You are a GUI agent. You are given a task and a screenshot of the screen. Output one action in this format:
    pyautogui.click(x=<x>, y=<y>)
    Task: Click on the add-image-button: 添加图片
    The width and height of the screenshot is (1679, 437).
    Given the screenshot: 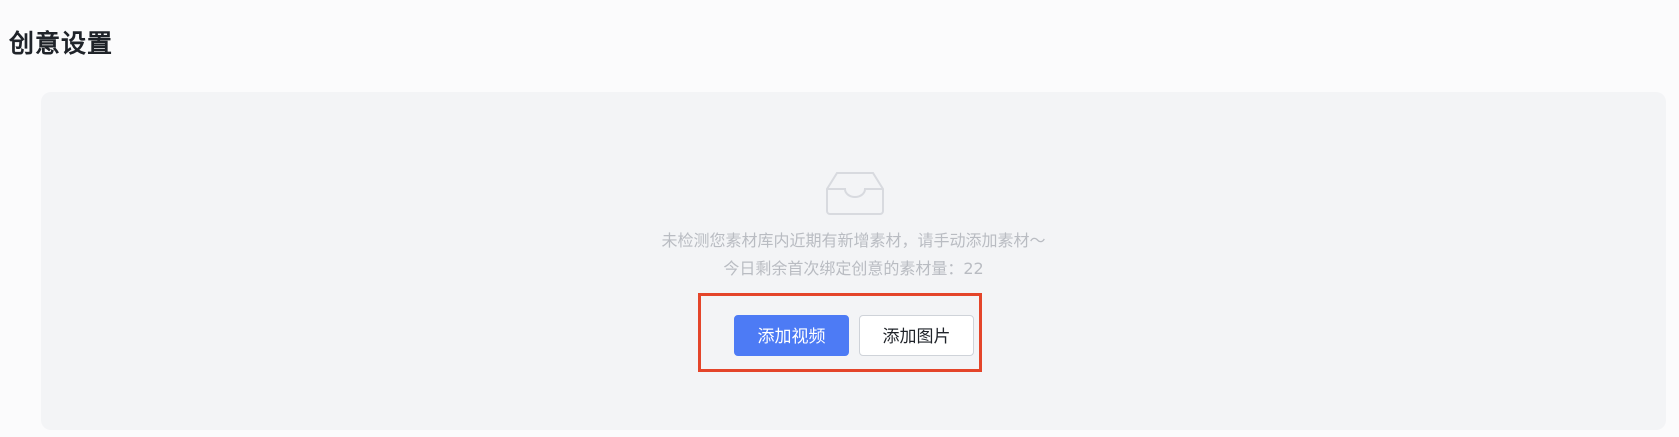 What is the action you would take?
    pyautogui.click(x=916, y=335)
    